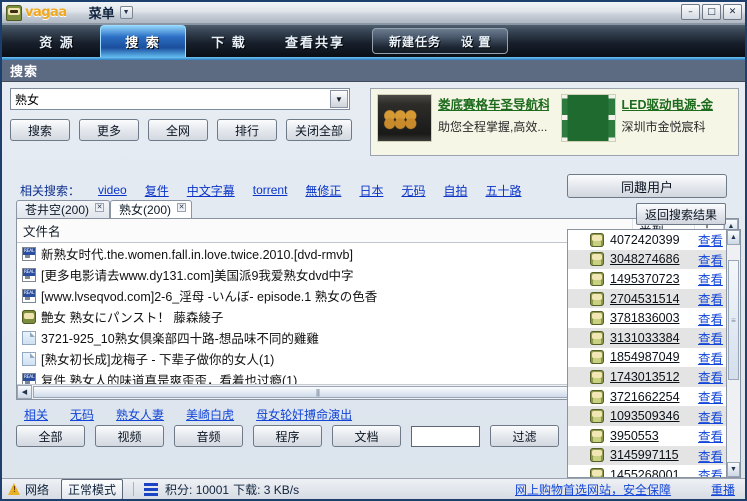 This screenshot has height=501, width=747. What do you see at coordinates (651, 299) in the screenshot?
I see `user-id: 2704531514` at bounding box center [651, 299].